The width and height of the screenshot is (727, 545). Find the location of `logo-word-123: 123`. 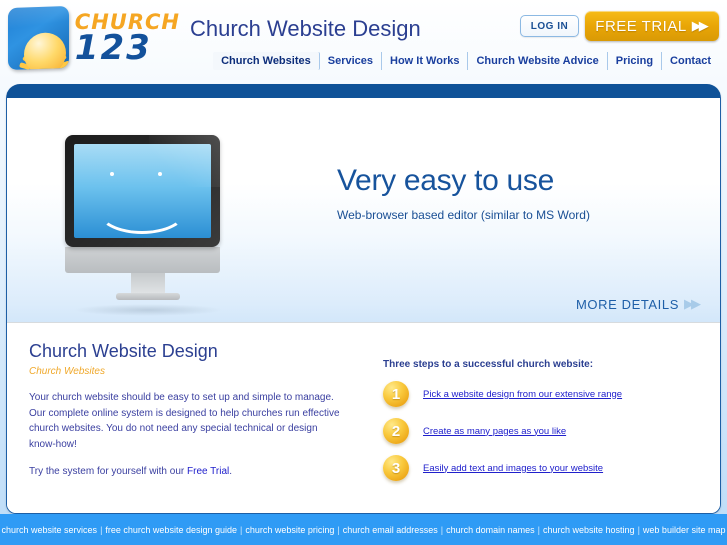

logo-word-123: 123 is located at coordinates (113, 47).